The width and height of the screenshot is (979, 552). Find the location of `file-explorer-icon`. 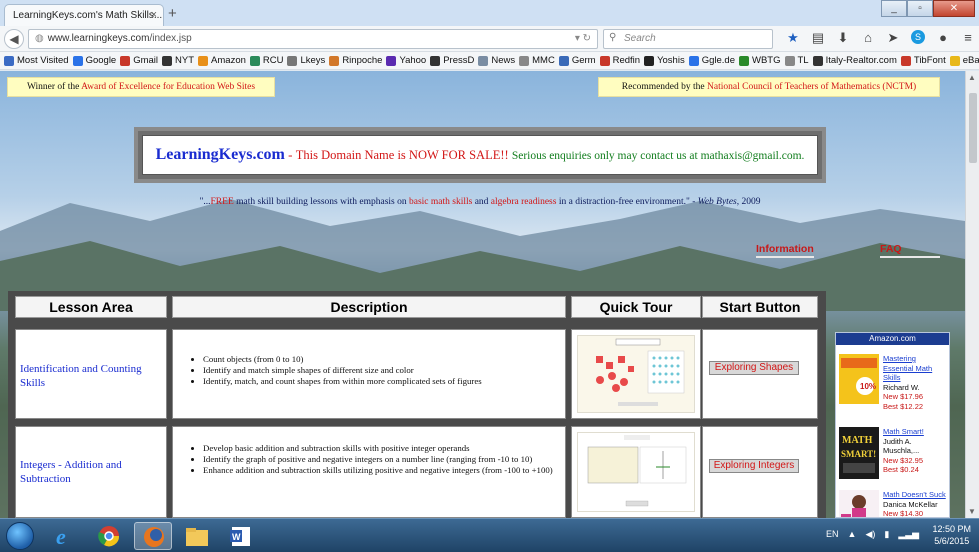

file-explorer-icon is located at coordinates (197, 536).